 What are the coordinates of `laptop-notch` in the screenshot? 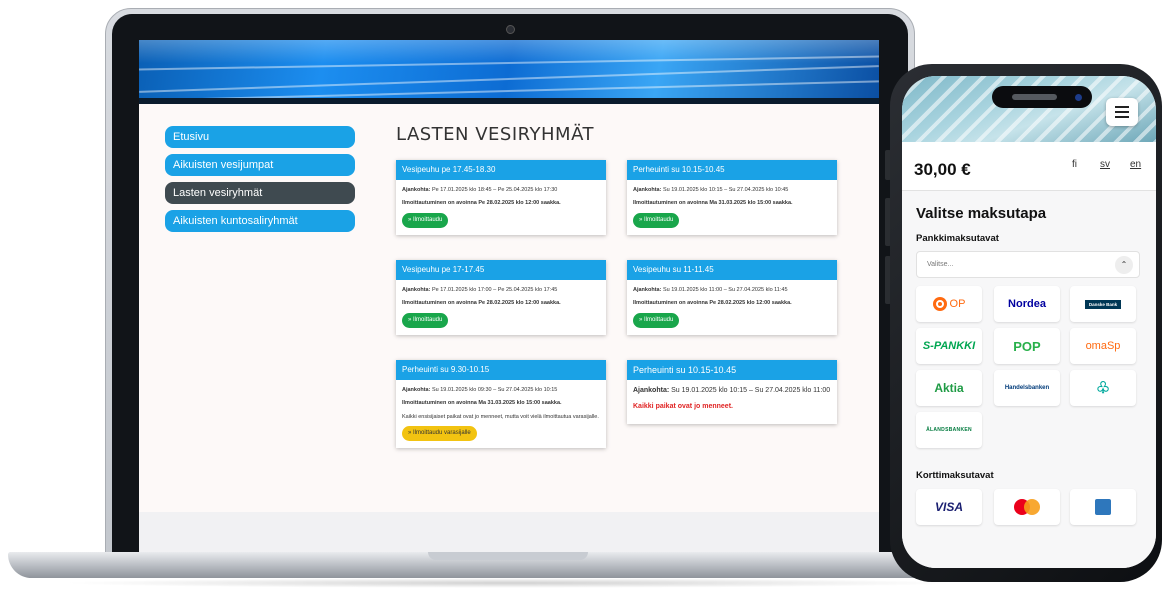 It's located at (508, 556).